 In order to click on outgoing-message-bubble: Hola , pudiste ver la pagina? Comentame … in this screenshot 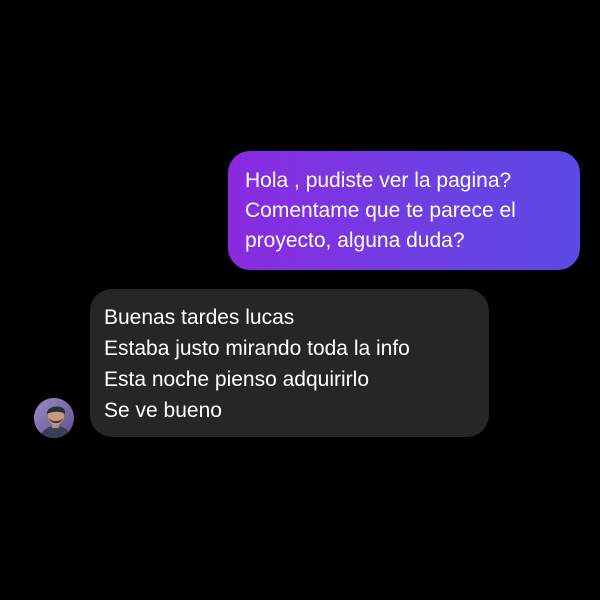, I will do `click(404, 210)`.